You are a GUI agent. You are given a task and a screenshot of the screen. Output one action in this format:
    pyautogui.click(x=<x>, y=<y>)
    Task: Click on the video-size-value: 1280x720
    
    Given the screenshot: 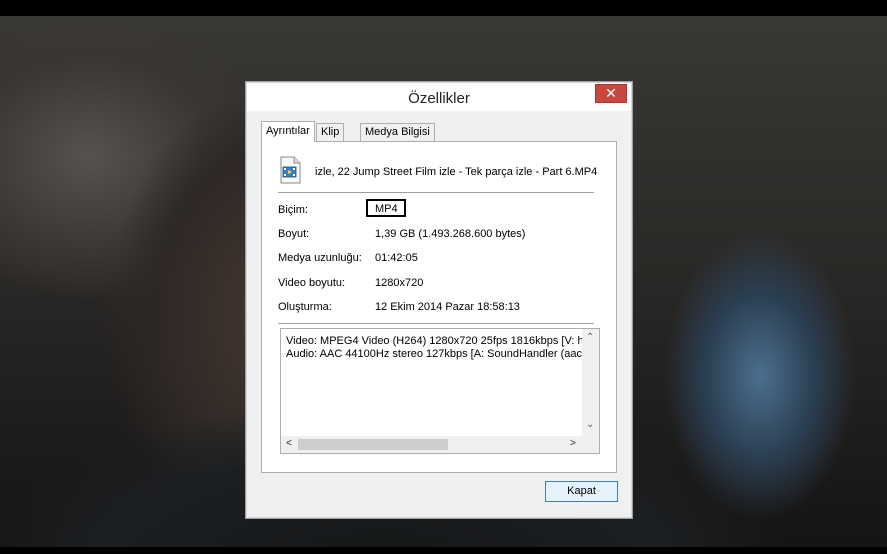 What is the action you would take?
    pyautogui.click(x=399, y=283)
    